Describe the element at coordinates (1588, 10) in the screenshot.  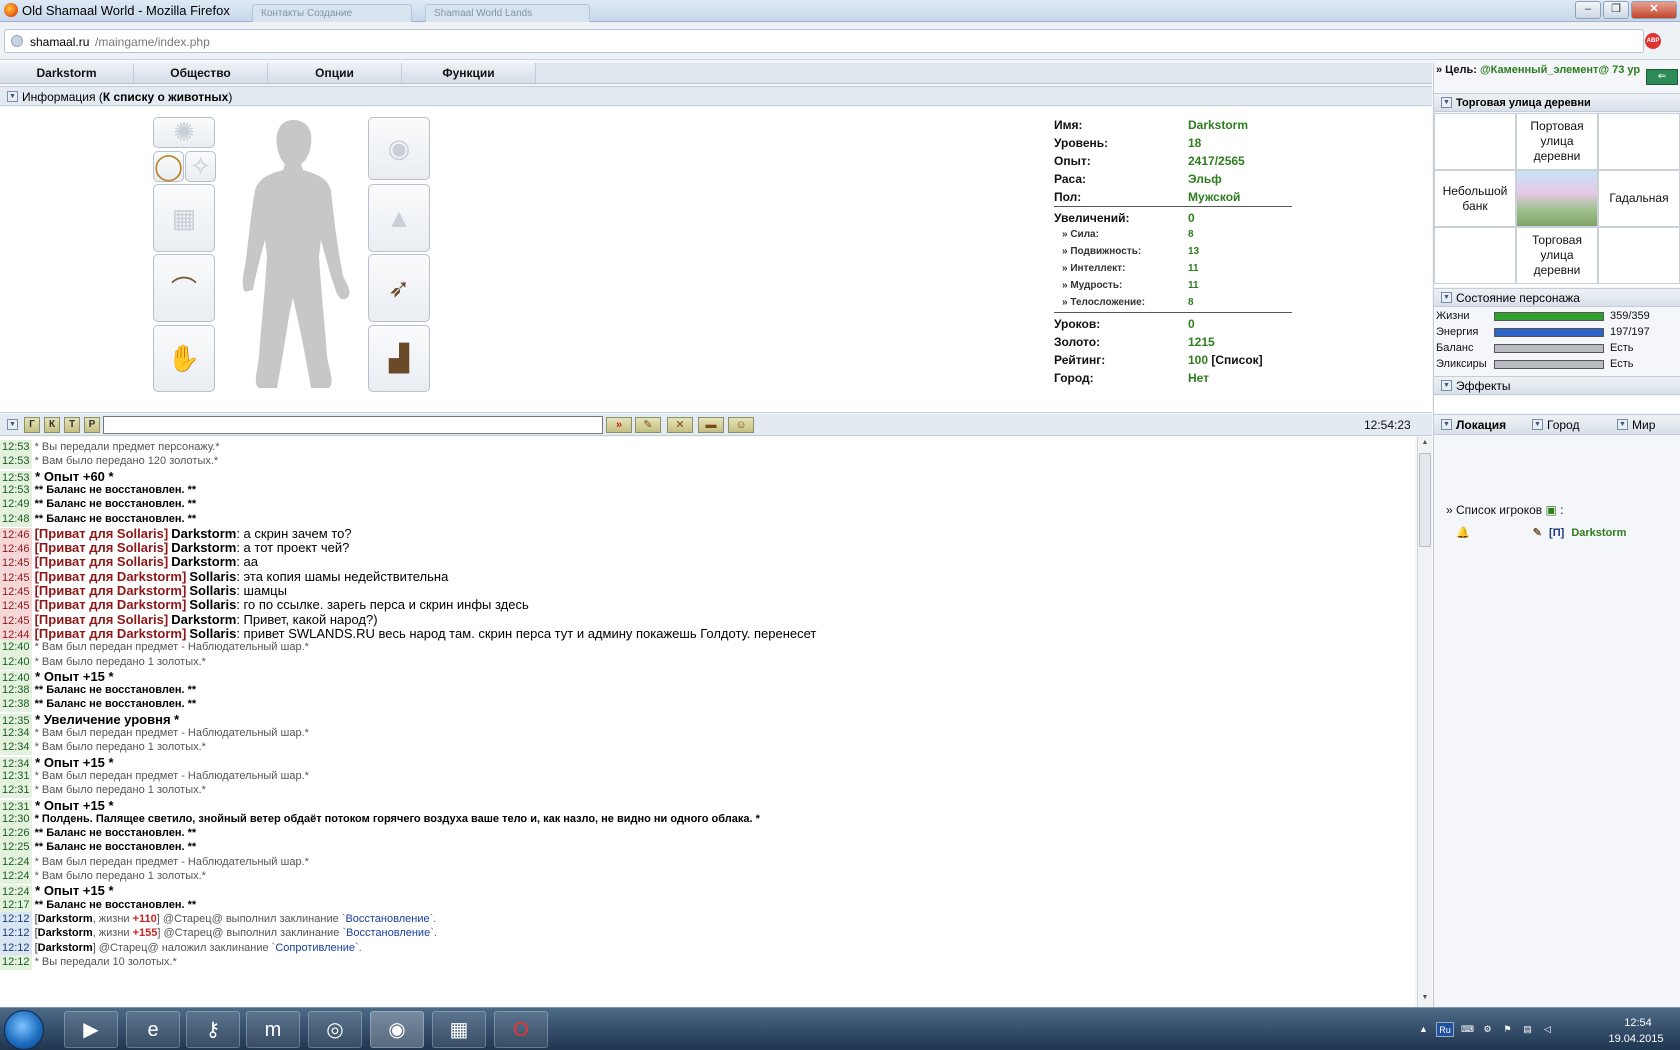
I see `minimize-button: –` at that location.